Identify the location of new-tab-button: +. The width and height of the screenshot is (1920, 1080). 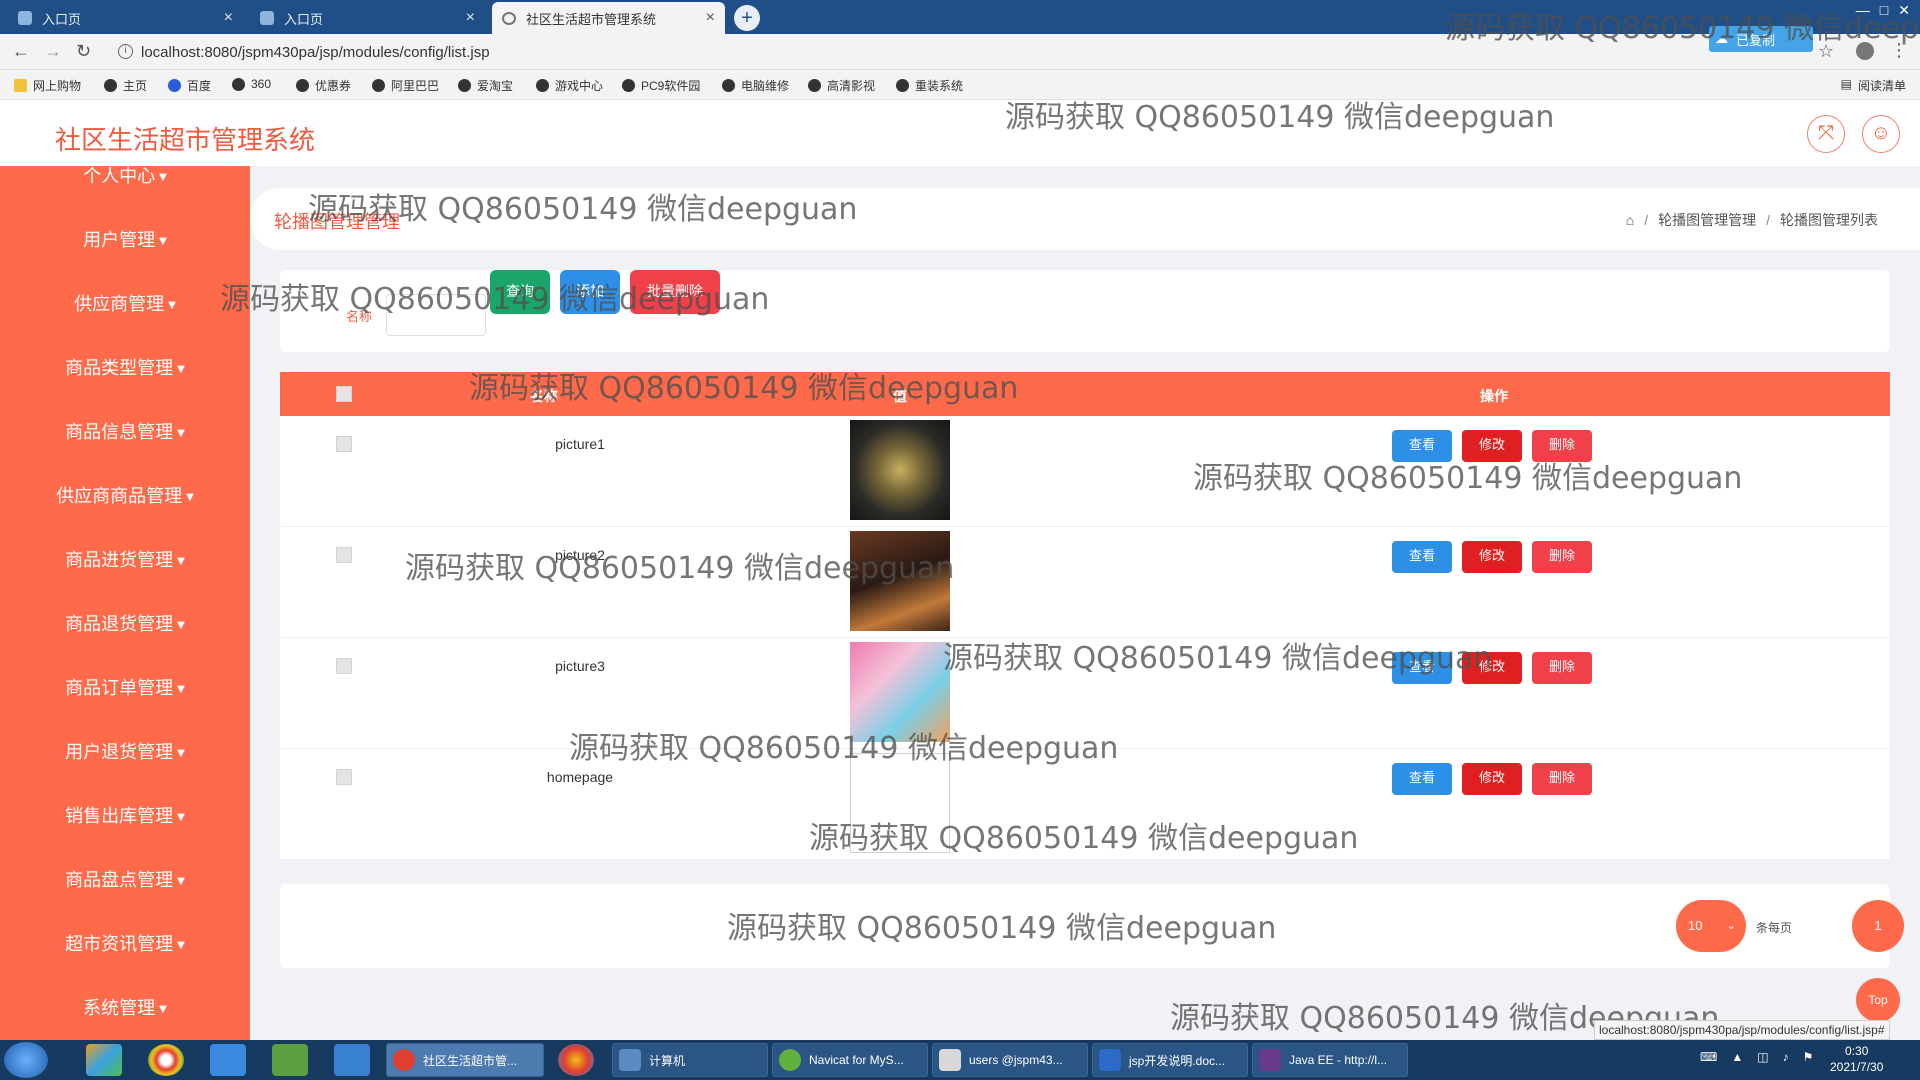
(747, 18).